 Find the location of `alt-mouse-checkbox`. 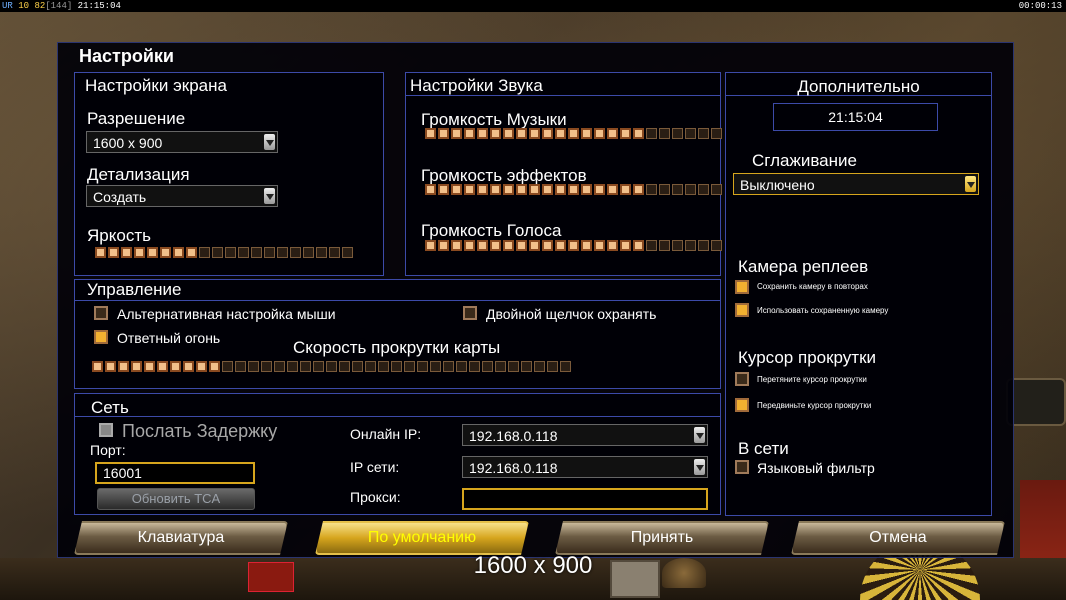

alt-mouse-checkbox is located at coordinates (101, 313).